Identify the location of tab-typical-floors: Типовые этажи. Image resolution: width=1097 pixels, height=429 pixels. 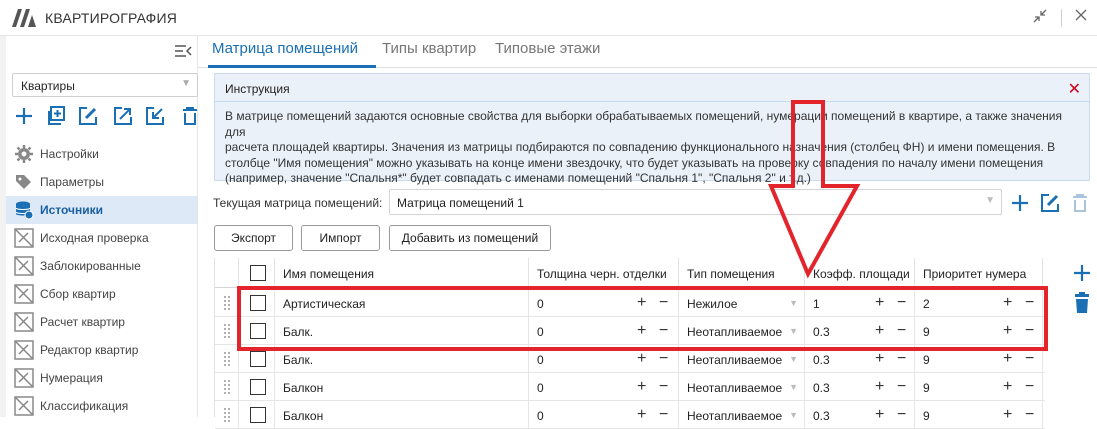
(547, 48).